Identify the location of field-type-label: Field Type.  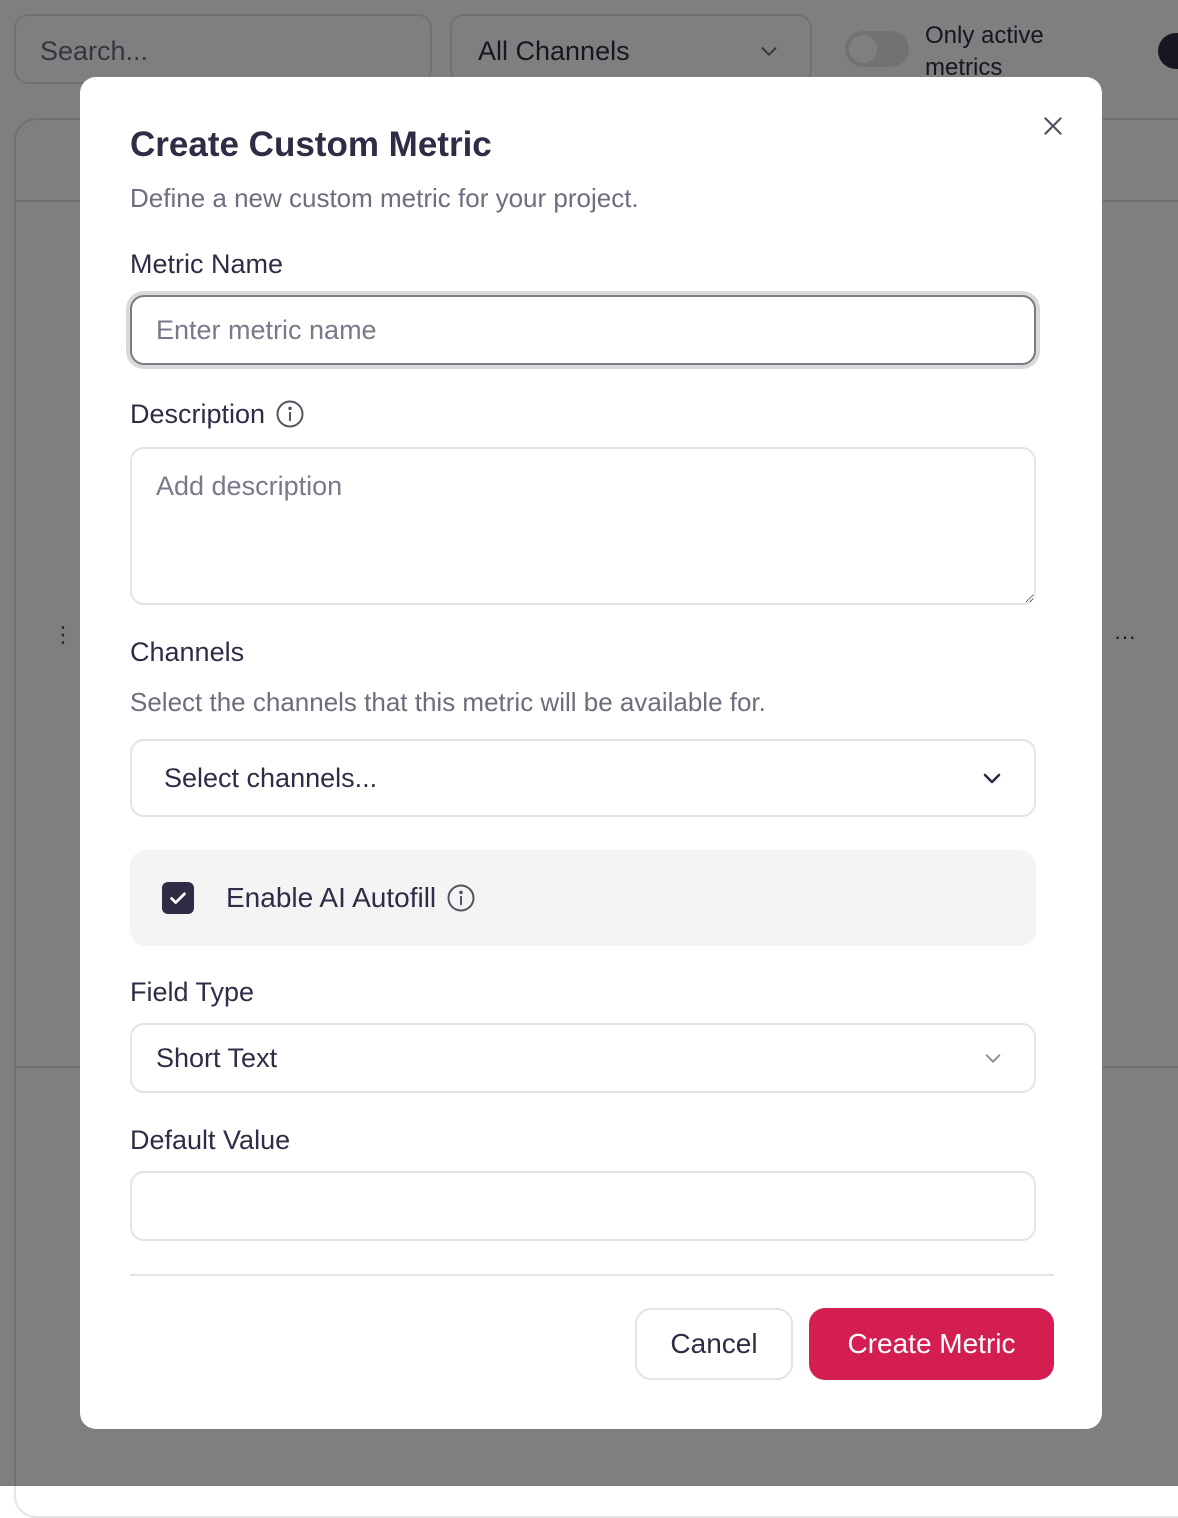
(192, 992).